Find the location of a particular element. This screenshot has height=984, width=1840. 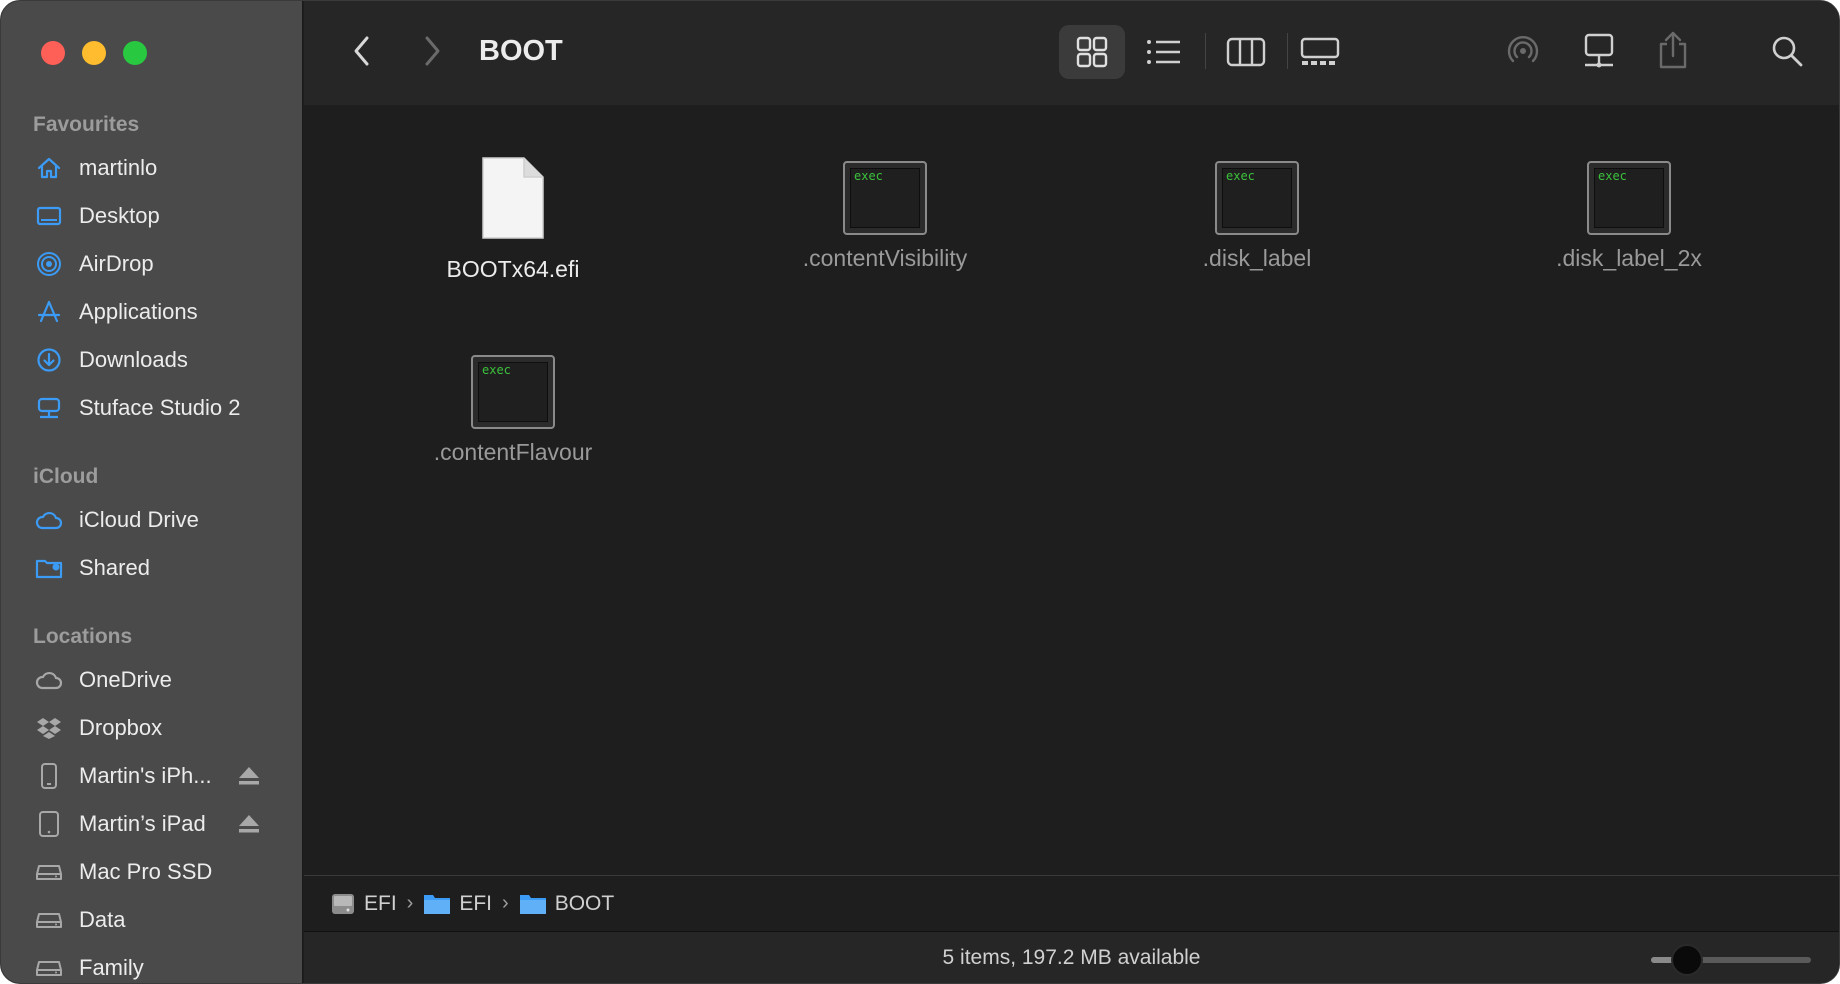

share-icon is located at coordinates (1673, 50).